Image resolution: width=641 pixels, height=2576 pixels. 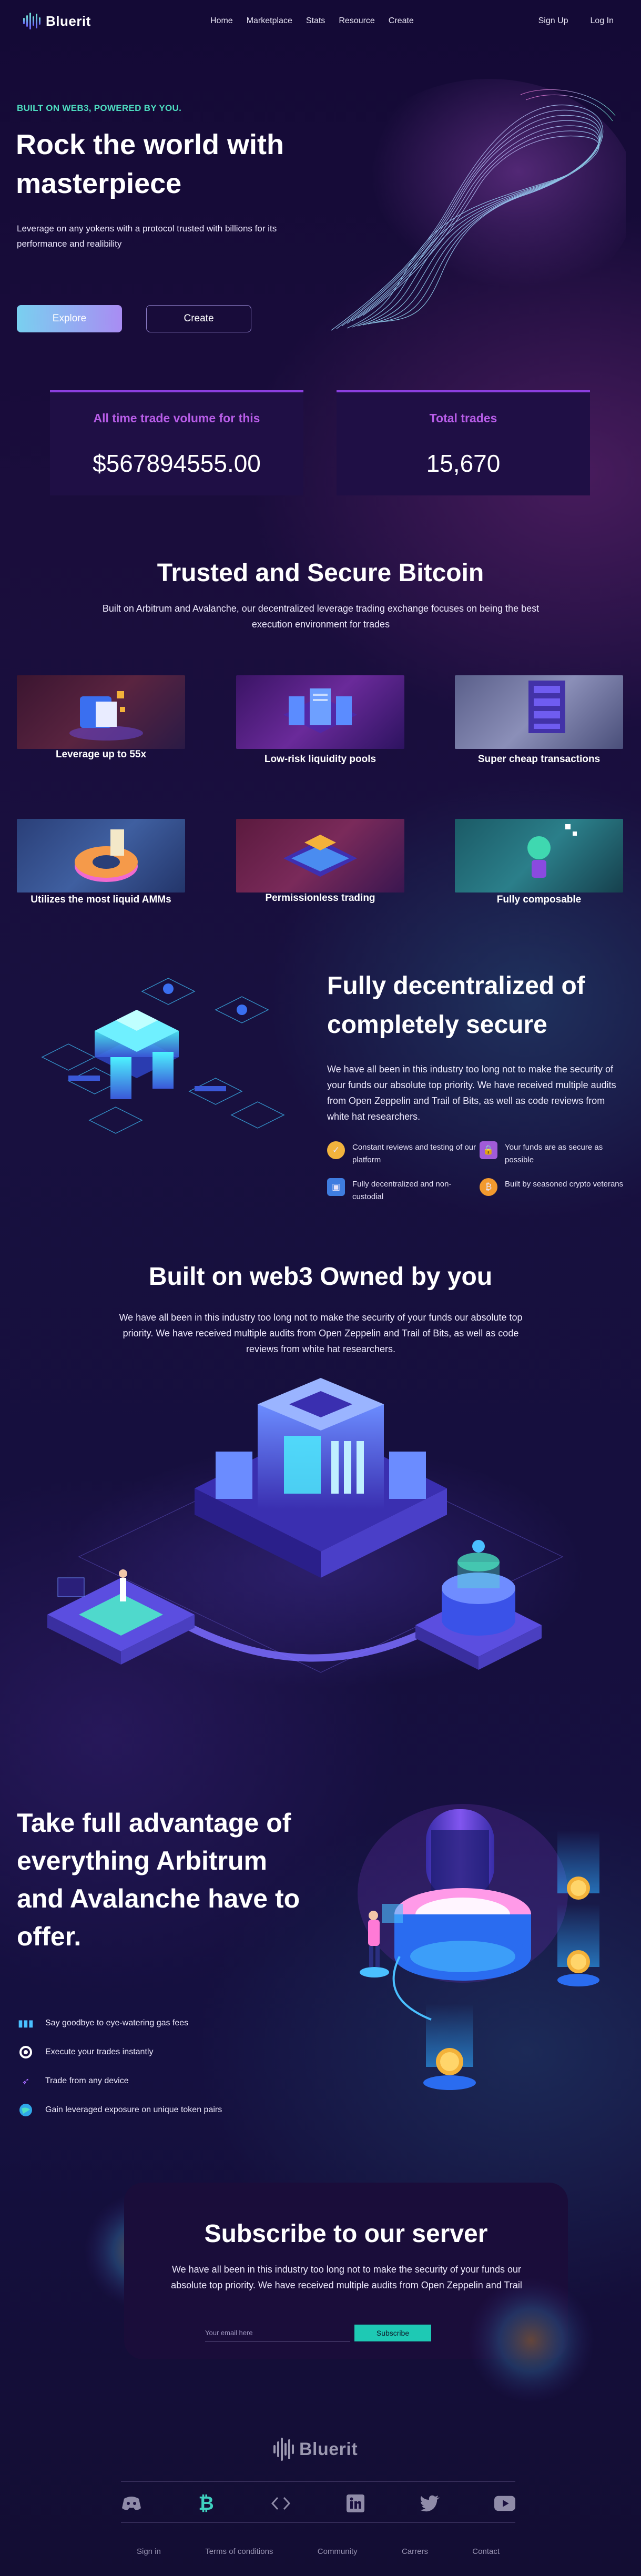 I want to click on card-label: Leverage up to 55x, so click(x=101, y=755).